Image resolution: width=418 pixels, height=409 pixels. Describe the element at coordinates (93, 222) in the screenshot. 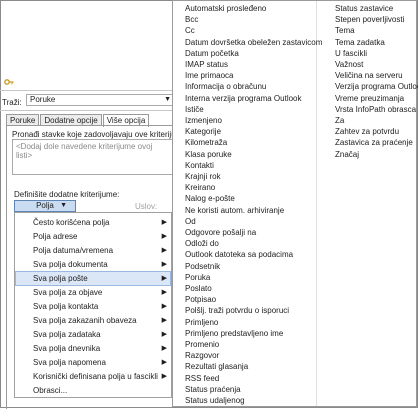

I see `menu-item: Često korišćena polja ▶` at that location.